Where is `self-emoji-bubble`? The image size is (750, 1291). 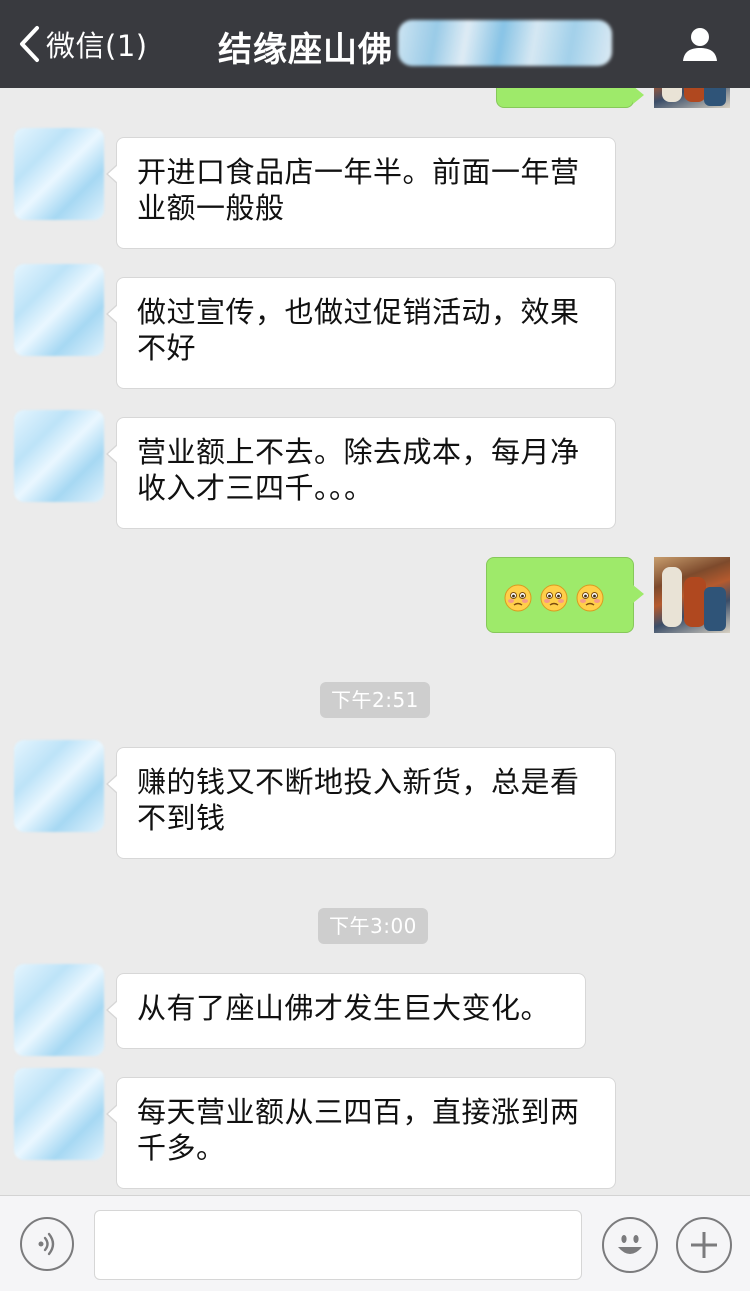
self-emoji-bubble is located at coordinates (565, 595).